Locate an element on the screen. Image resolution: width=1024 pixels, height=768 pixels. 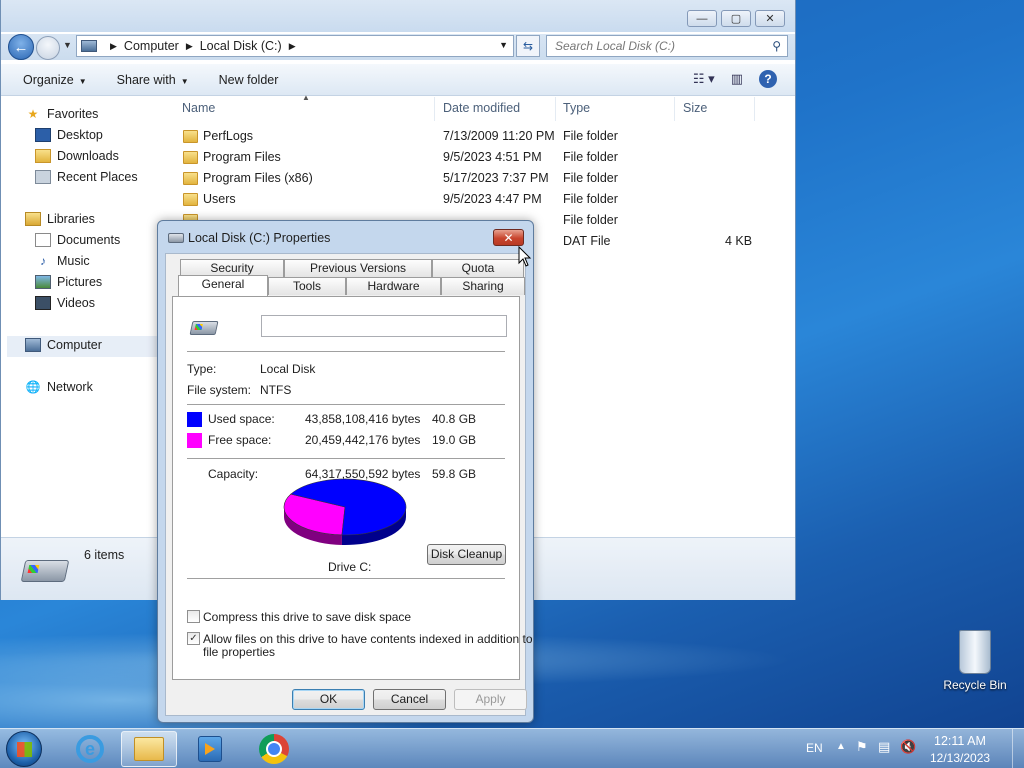
address-dropdown-icon: ▼ is located at coordinates (503, 45).